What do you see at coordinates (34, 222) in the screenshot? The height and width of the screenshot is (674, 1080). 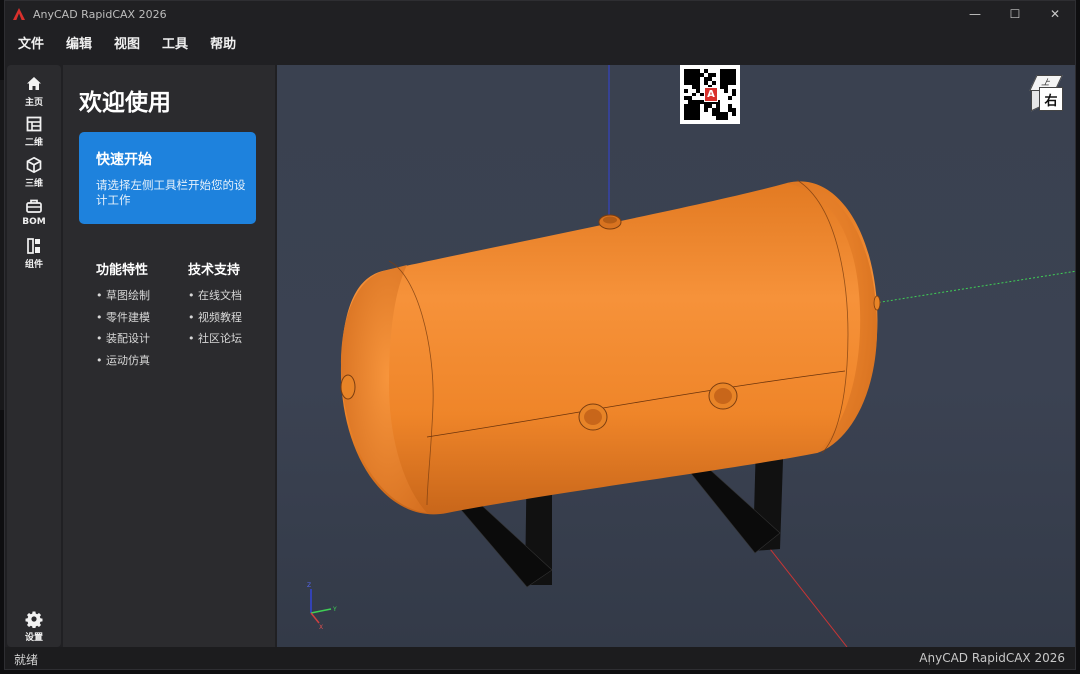 I see `sidebar-item-label: BOM` at bounding box center [34, 222].